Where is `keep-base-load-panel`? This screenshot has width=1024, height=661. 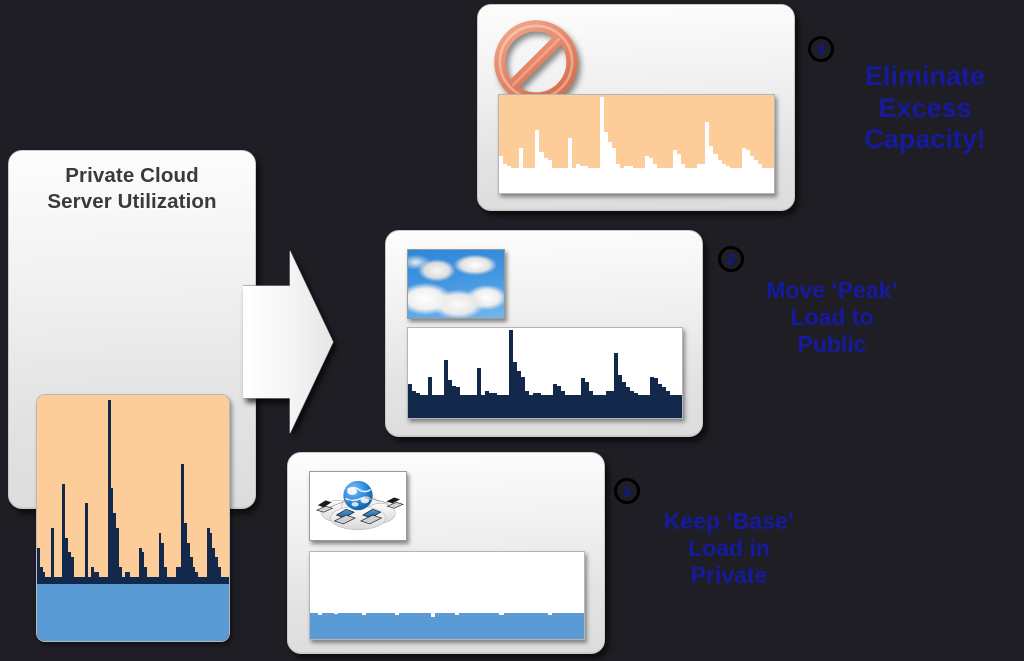
keep-base-load-panel is located at coordinates (446, 553).